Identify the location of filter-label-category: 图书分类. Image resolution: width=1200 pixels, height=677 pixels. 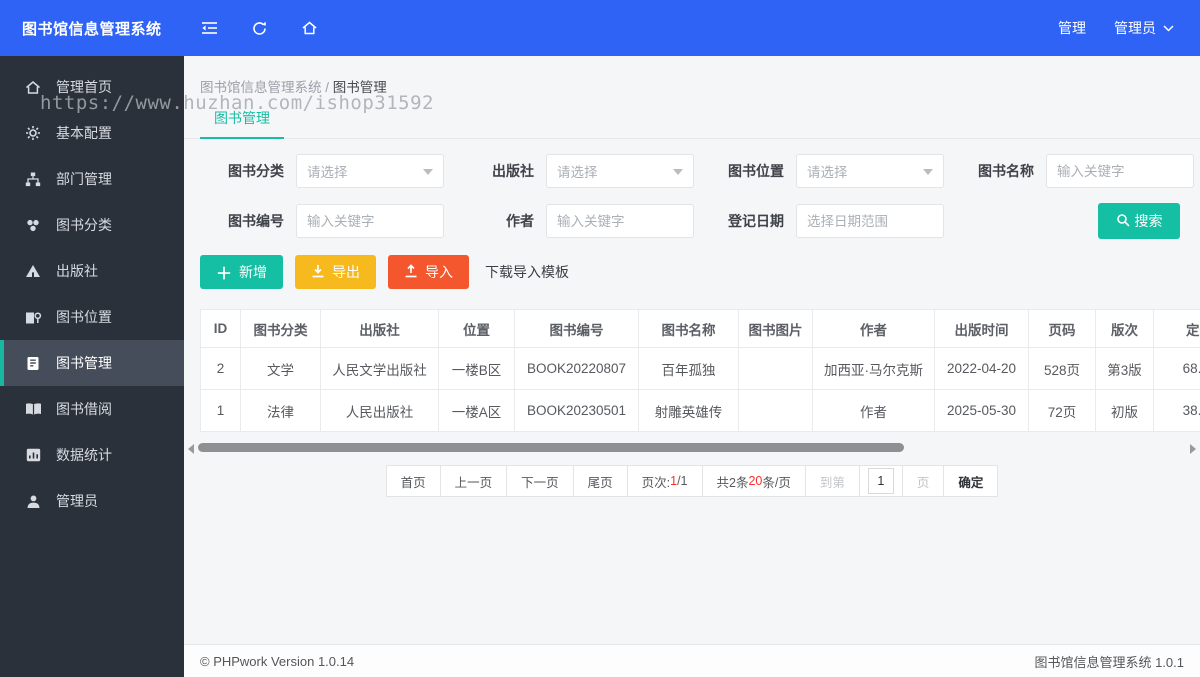
(256, 171).